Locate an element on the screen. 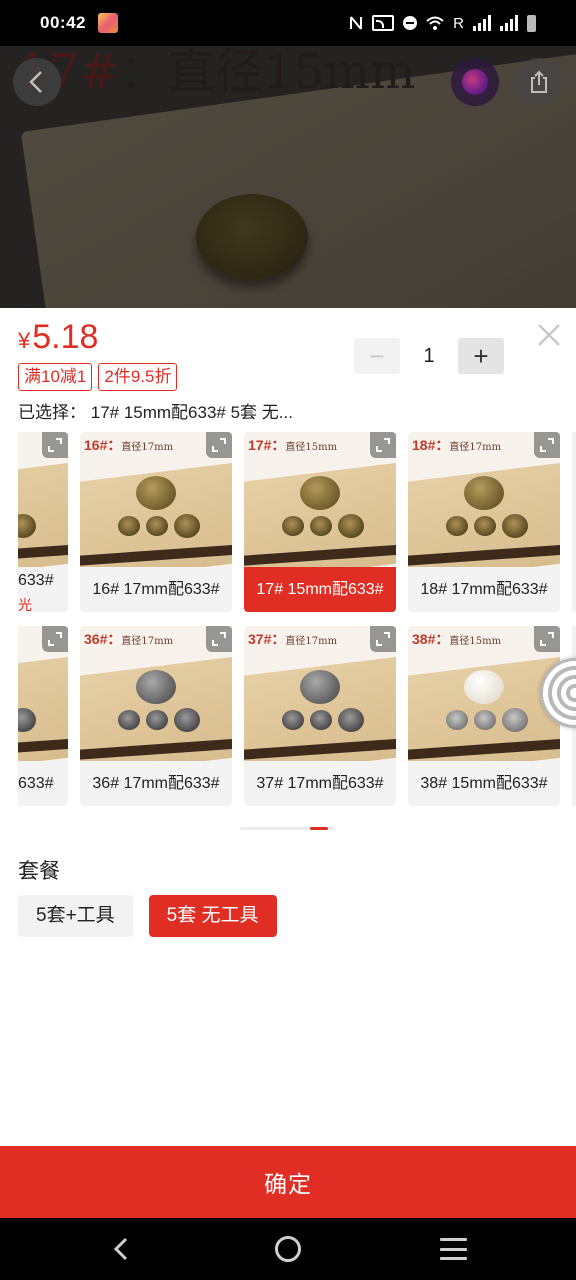 Image resolution: width=576 pixels, height=1280 pixels. variant-card-17: 17#：直径15mm 17# 15mm配633# is located at coordinates (320, 522).